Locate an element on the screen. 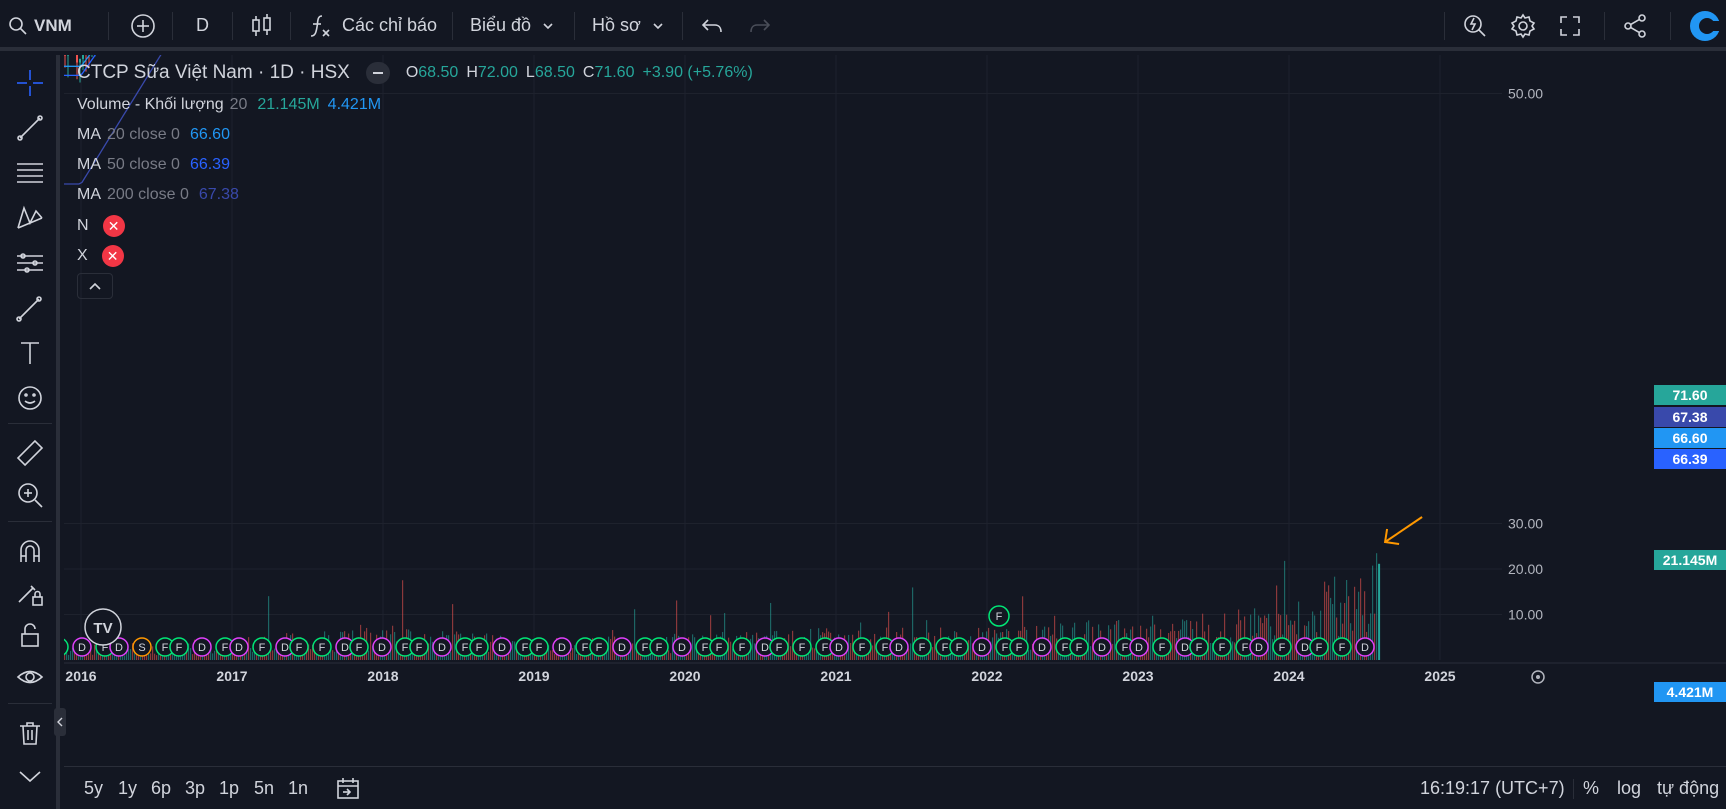 Image resolution: width=1726 pixels, height=809 pixels. legend-title: CTCP Sữa Việt Nam · 1D · HSX is located at coordinates (213, 73).